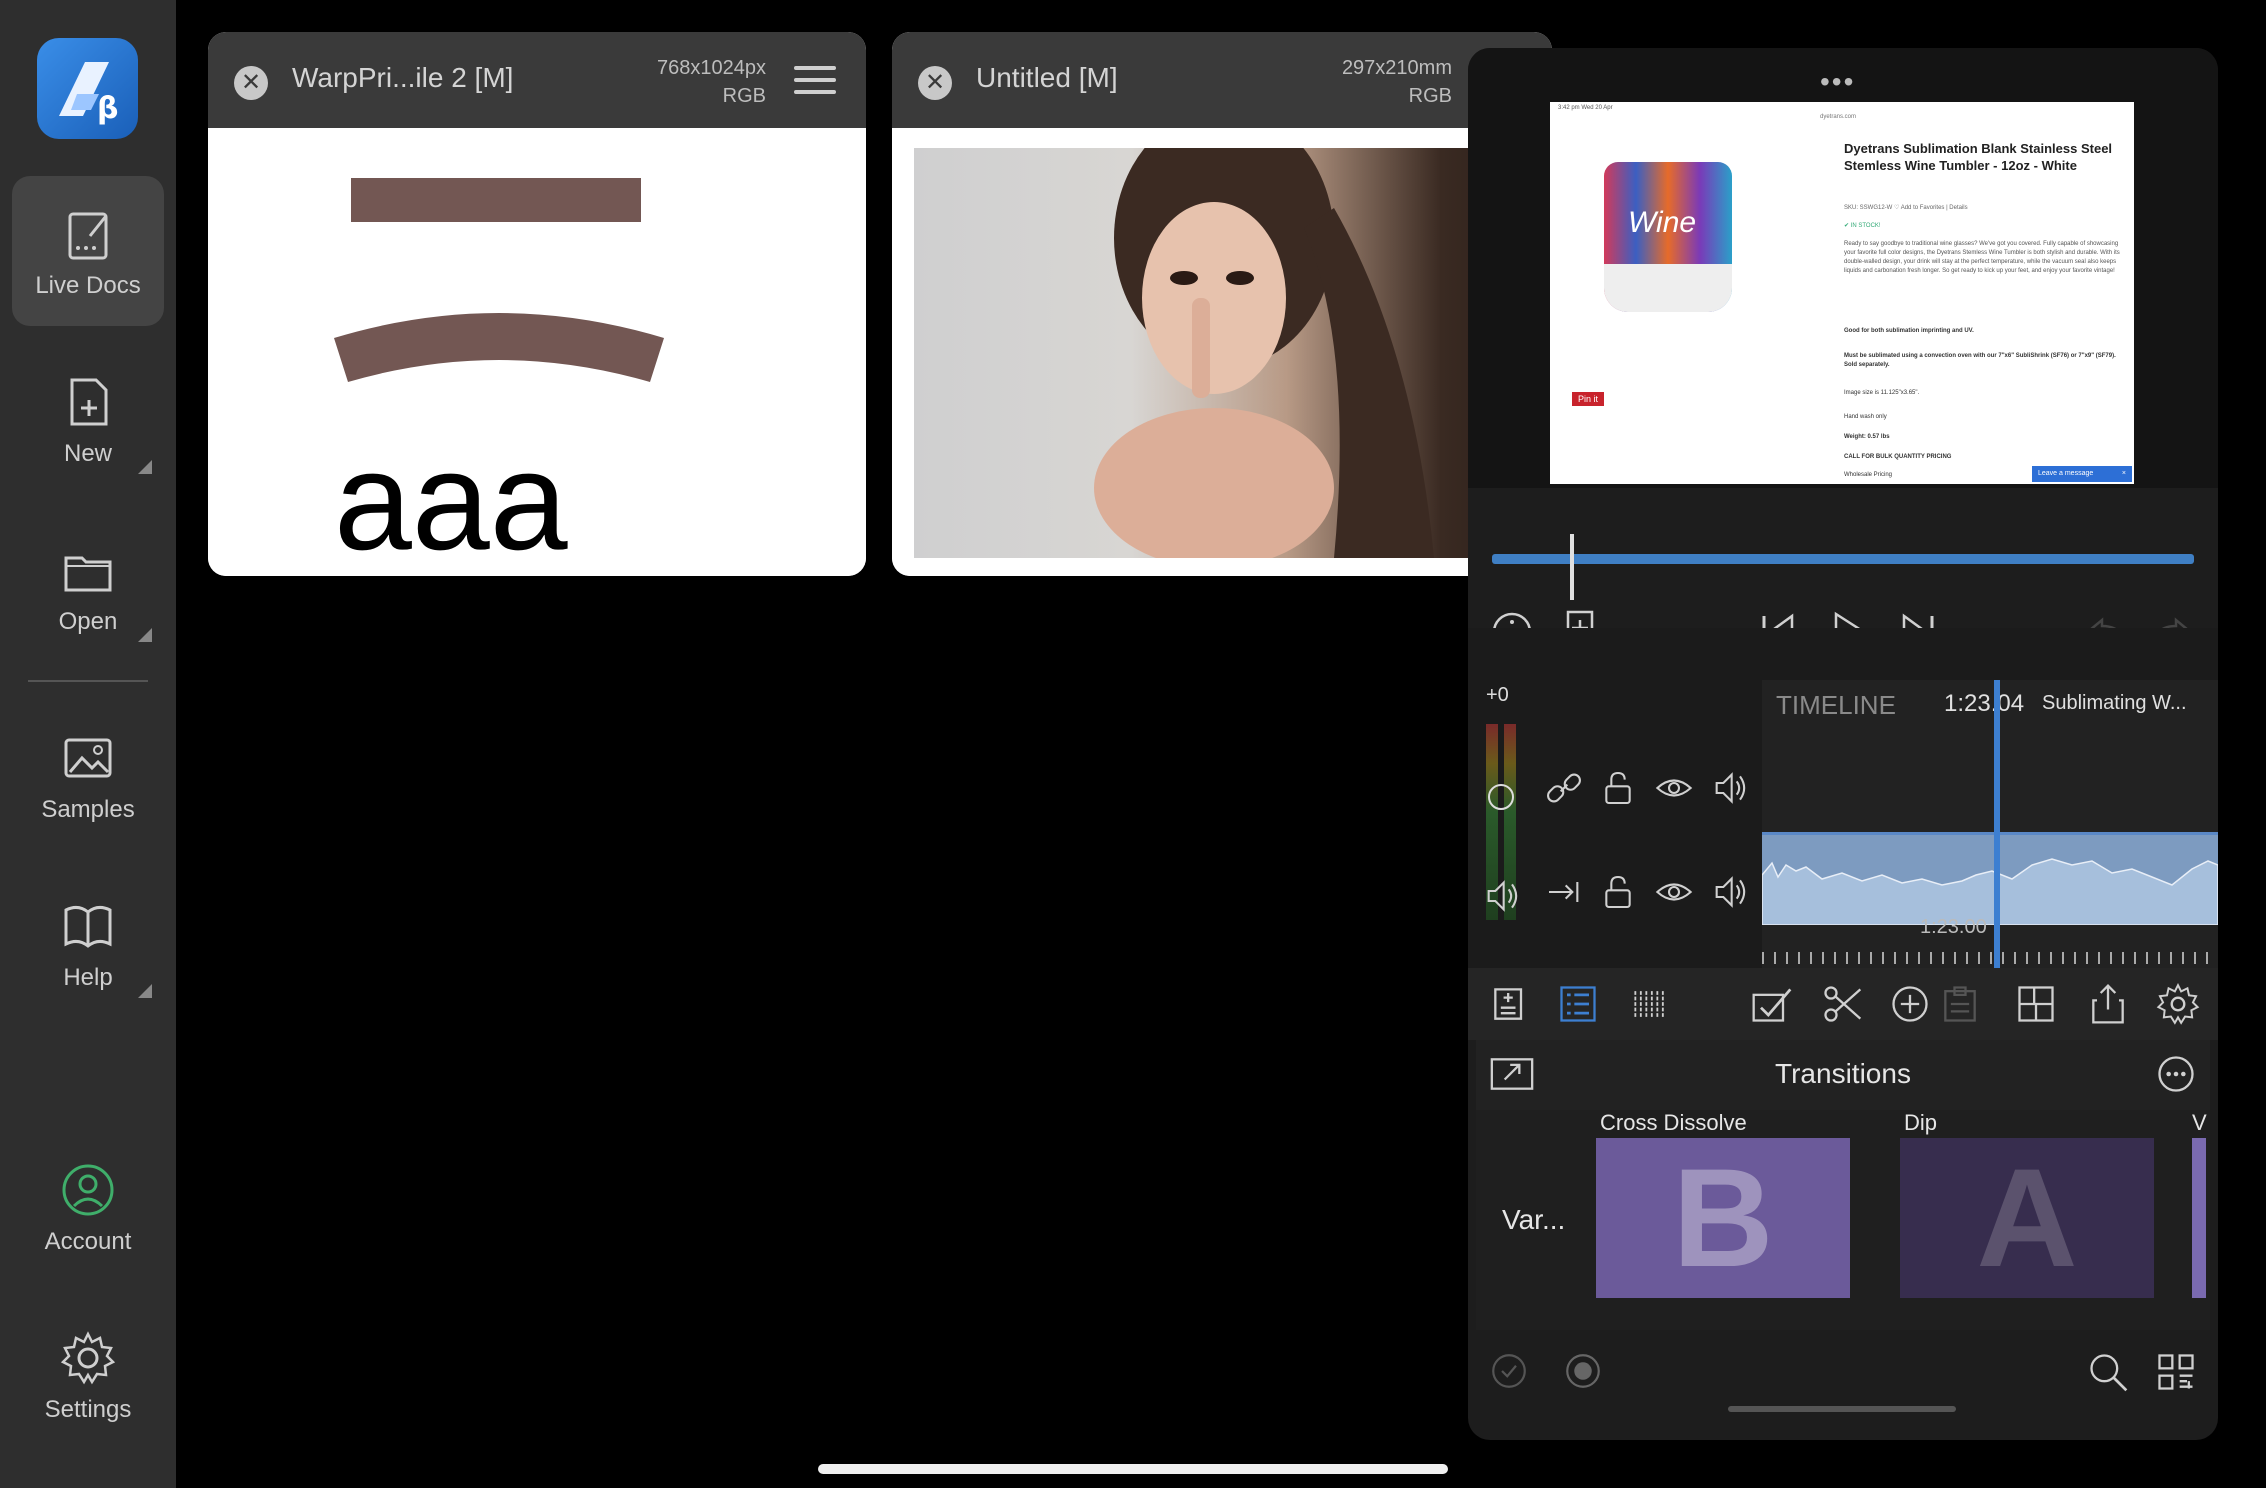  What do you see at coordinates (1843, 544) in the screenshot?
I see `playhead-scrubber` at bounding box center [1843, 544].